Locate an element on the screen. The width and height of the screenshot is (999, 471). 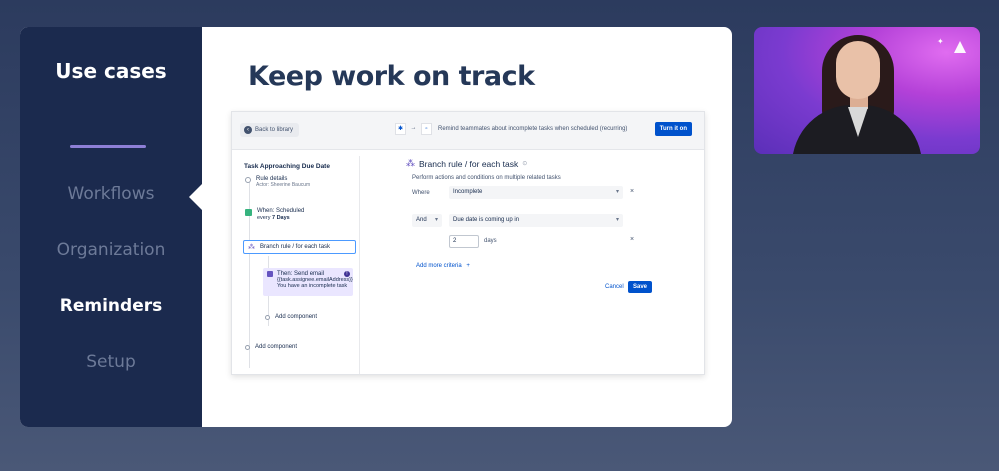
arrow-right-icon: → is located at coordinates (413, 128).